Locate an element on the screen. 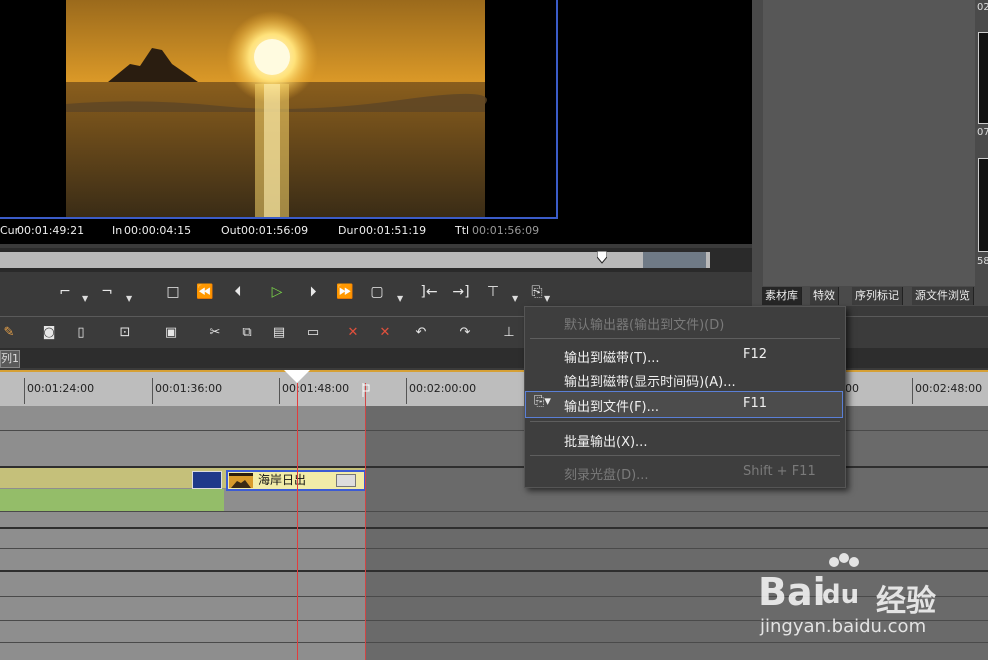 Image resolution: width=988 pixels, height=660 pixels. ruler-label: 00:01:24:00 is located at coordinates (61, 388).